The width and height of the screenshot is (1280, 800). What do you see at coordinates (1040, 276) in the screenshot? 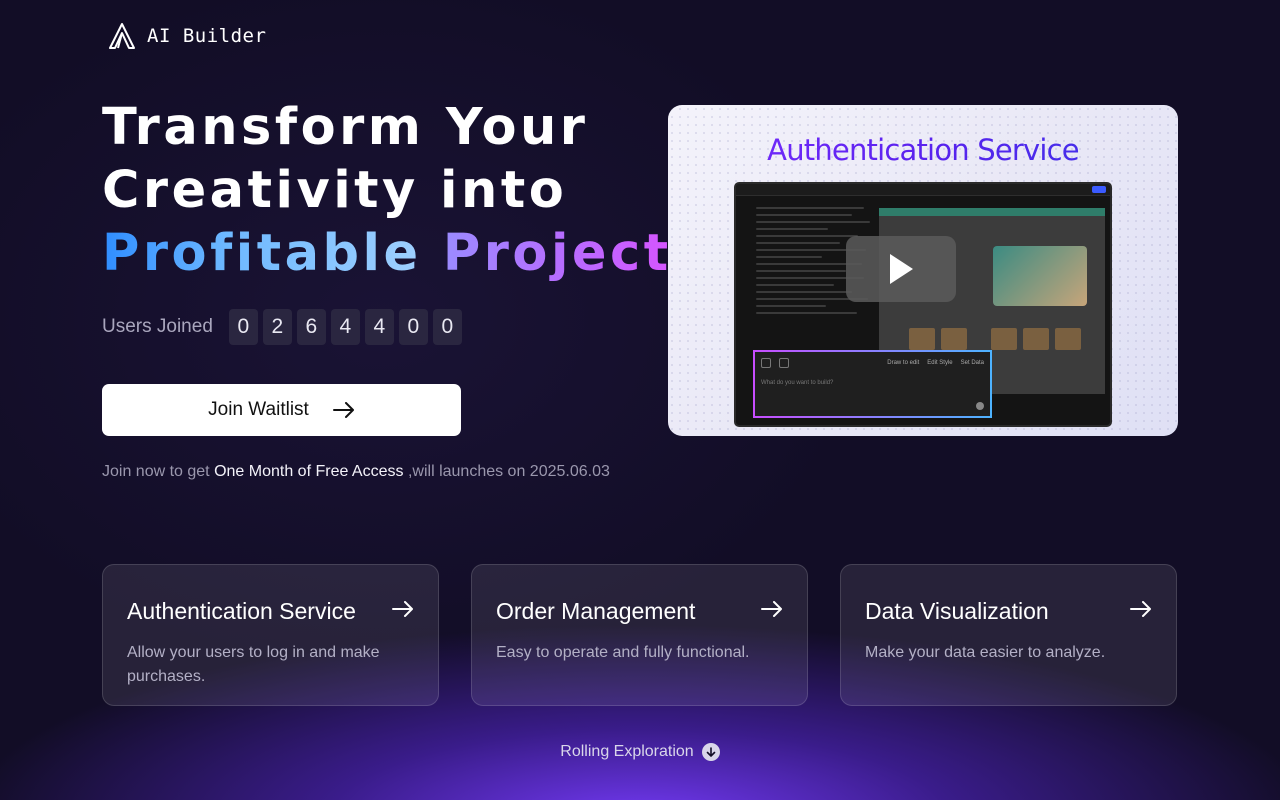
I see `preview-dog-image` at bounding box center [1040, 276].